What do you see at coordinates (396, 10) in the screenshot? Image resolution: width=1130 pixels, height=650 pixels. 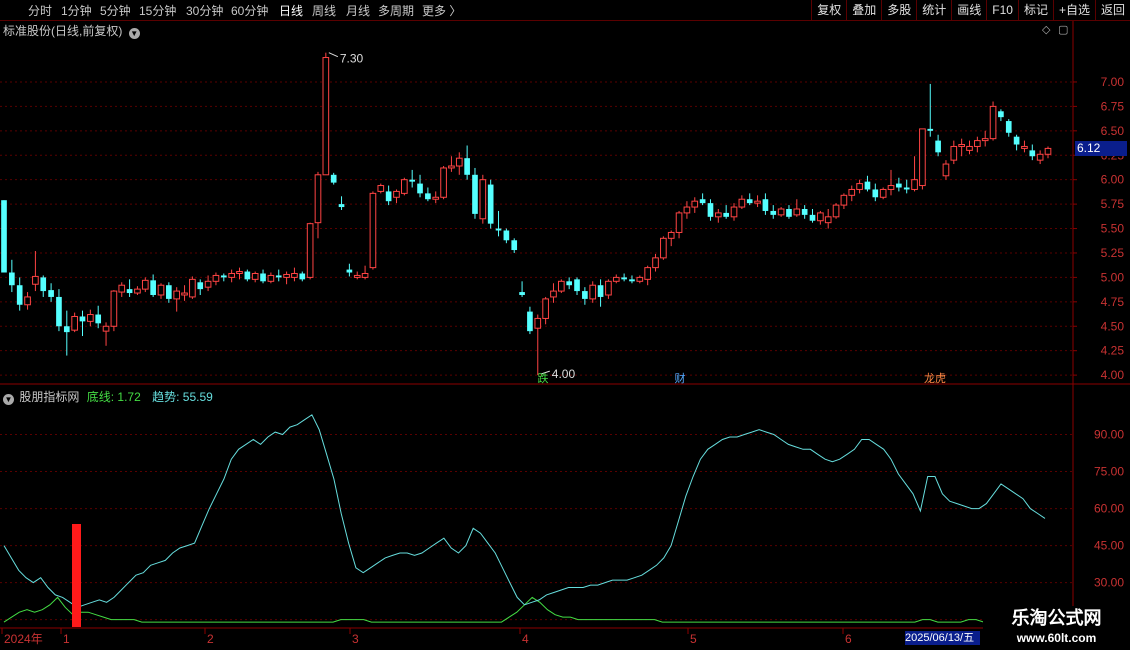 I see `period-tab-9: 多周期` at bounding box center [396, 10].